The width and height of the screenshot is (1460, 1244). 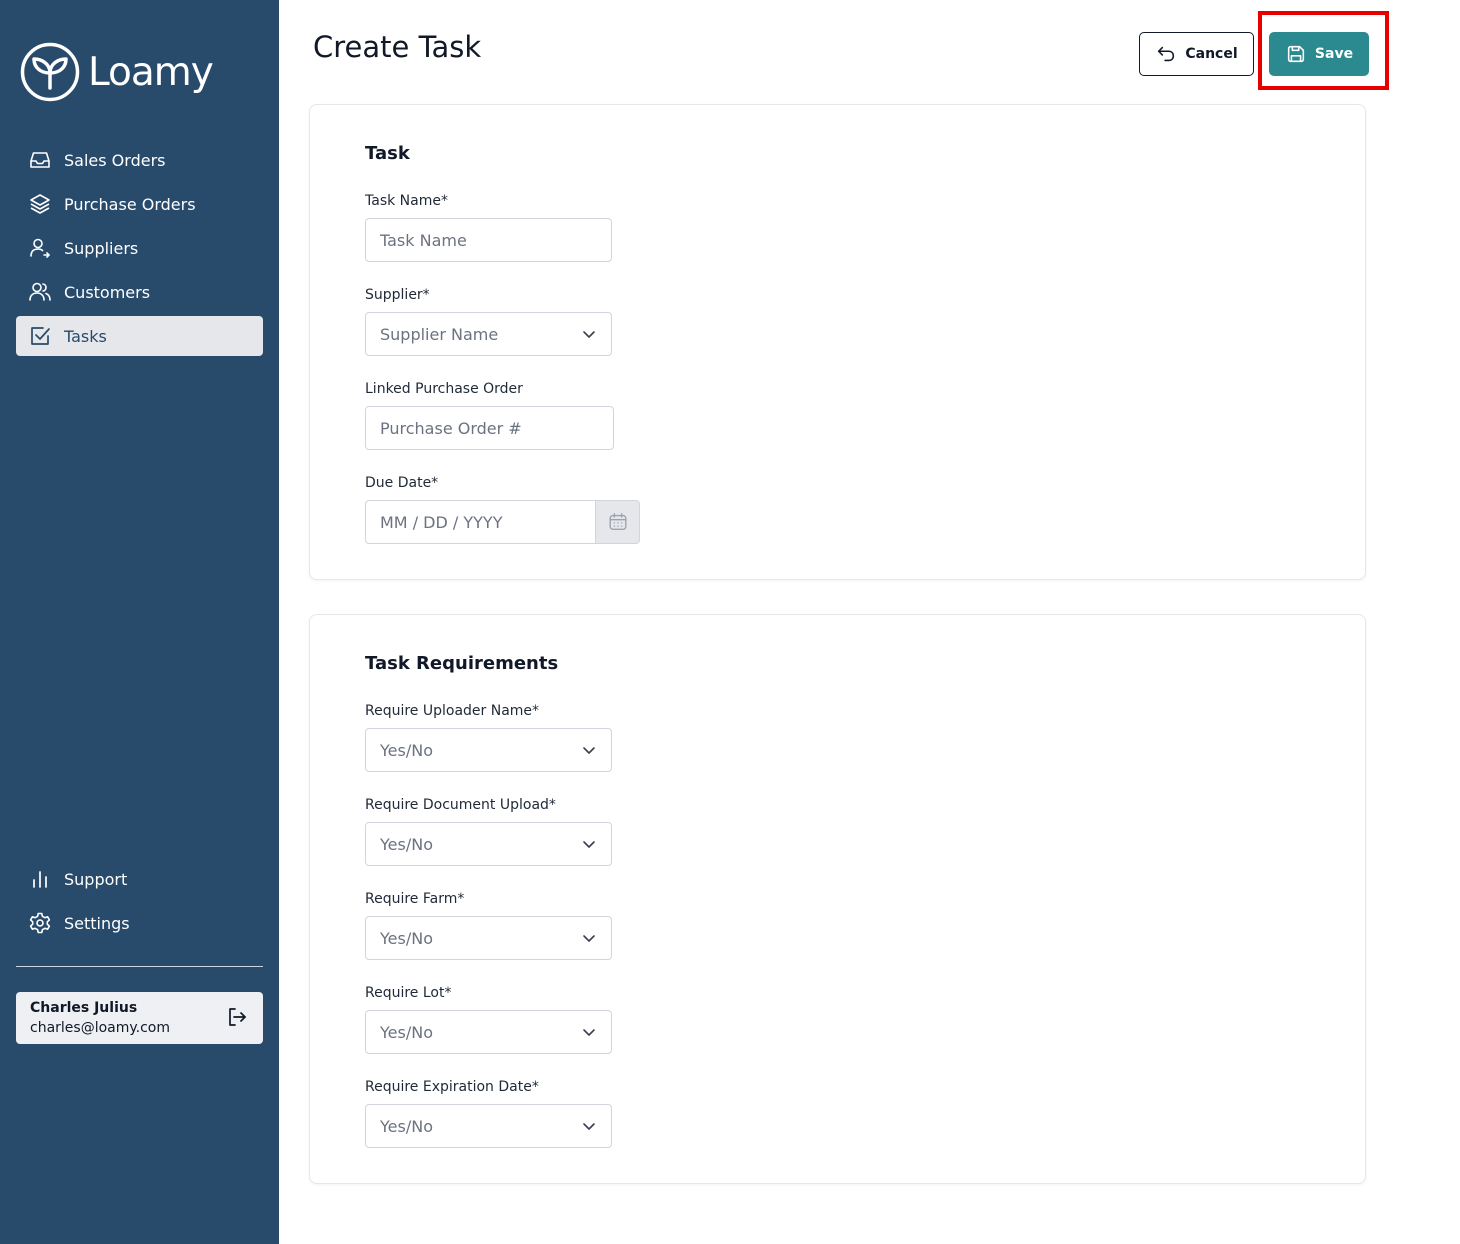 What do you see at coordinates (139, 923) in the screenshot?
I see `sidebar-item-settings: Settings` at bounding box center [139, 923].